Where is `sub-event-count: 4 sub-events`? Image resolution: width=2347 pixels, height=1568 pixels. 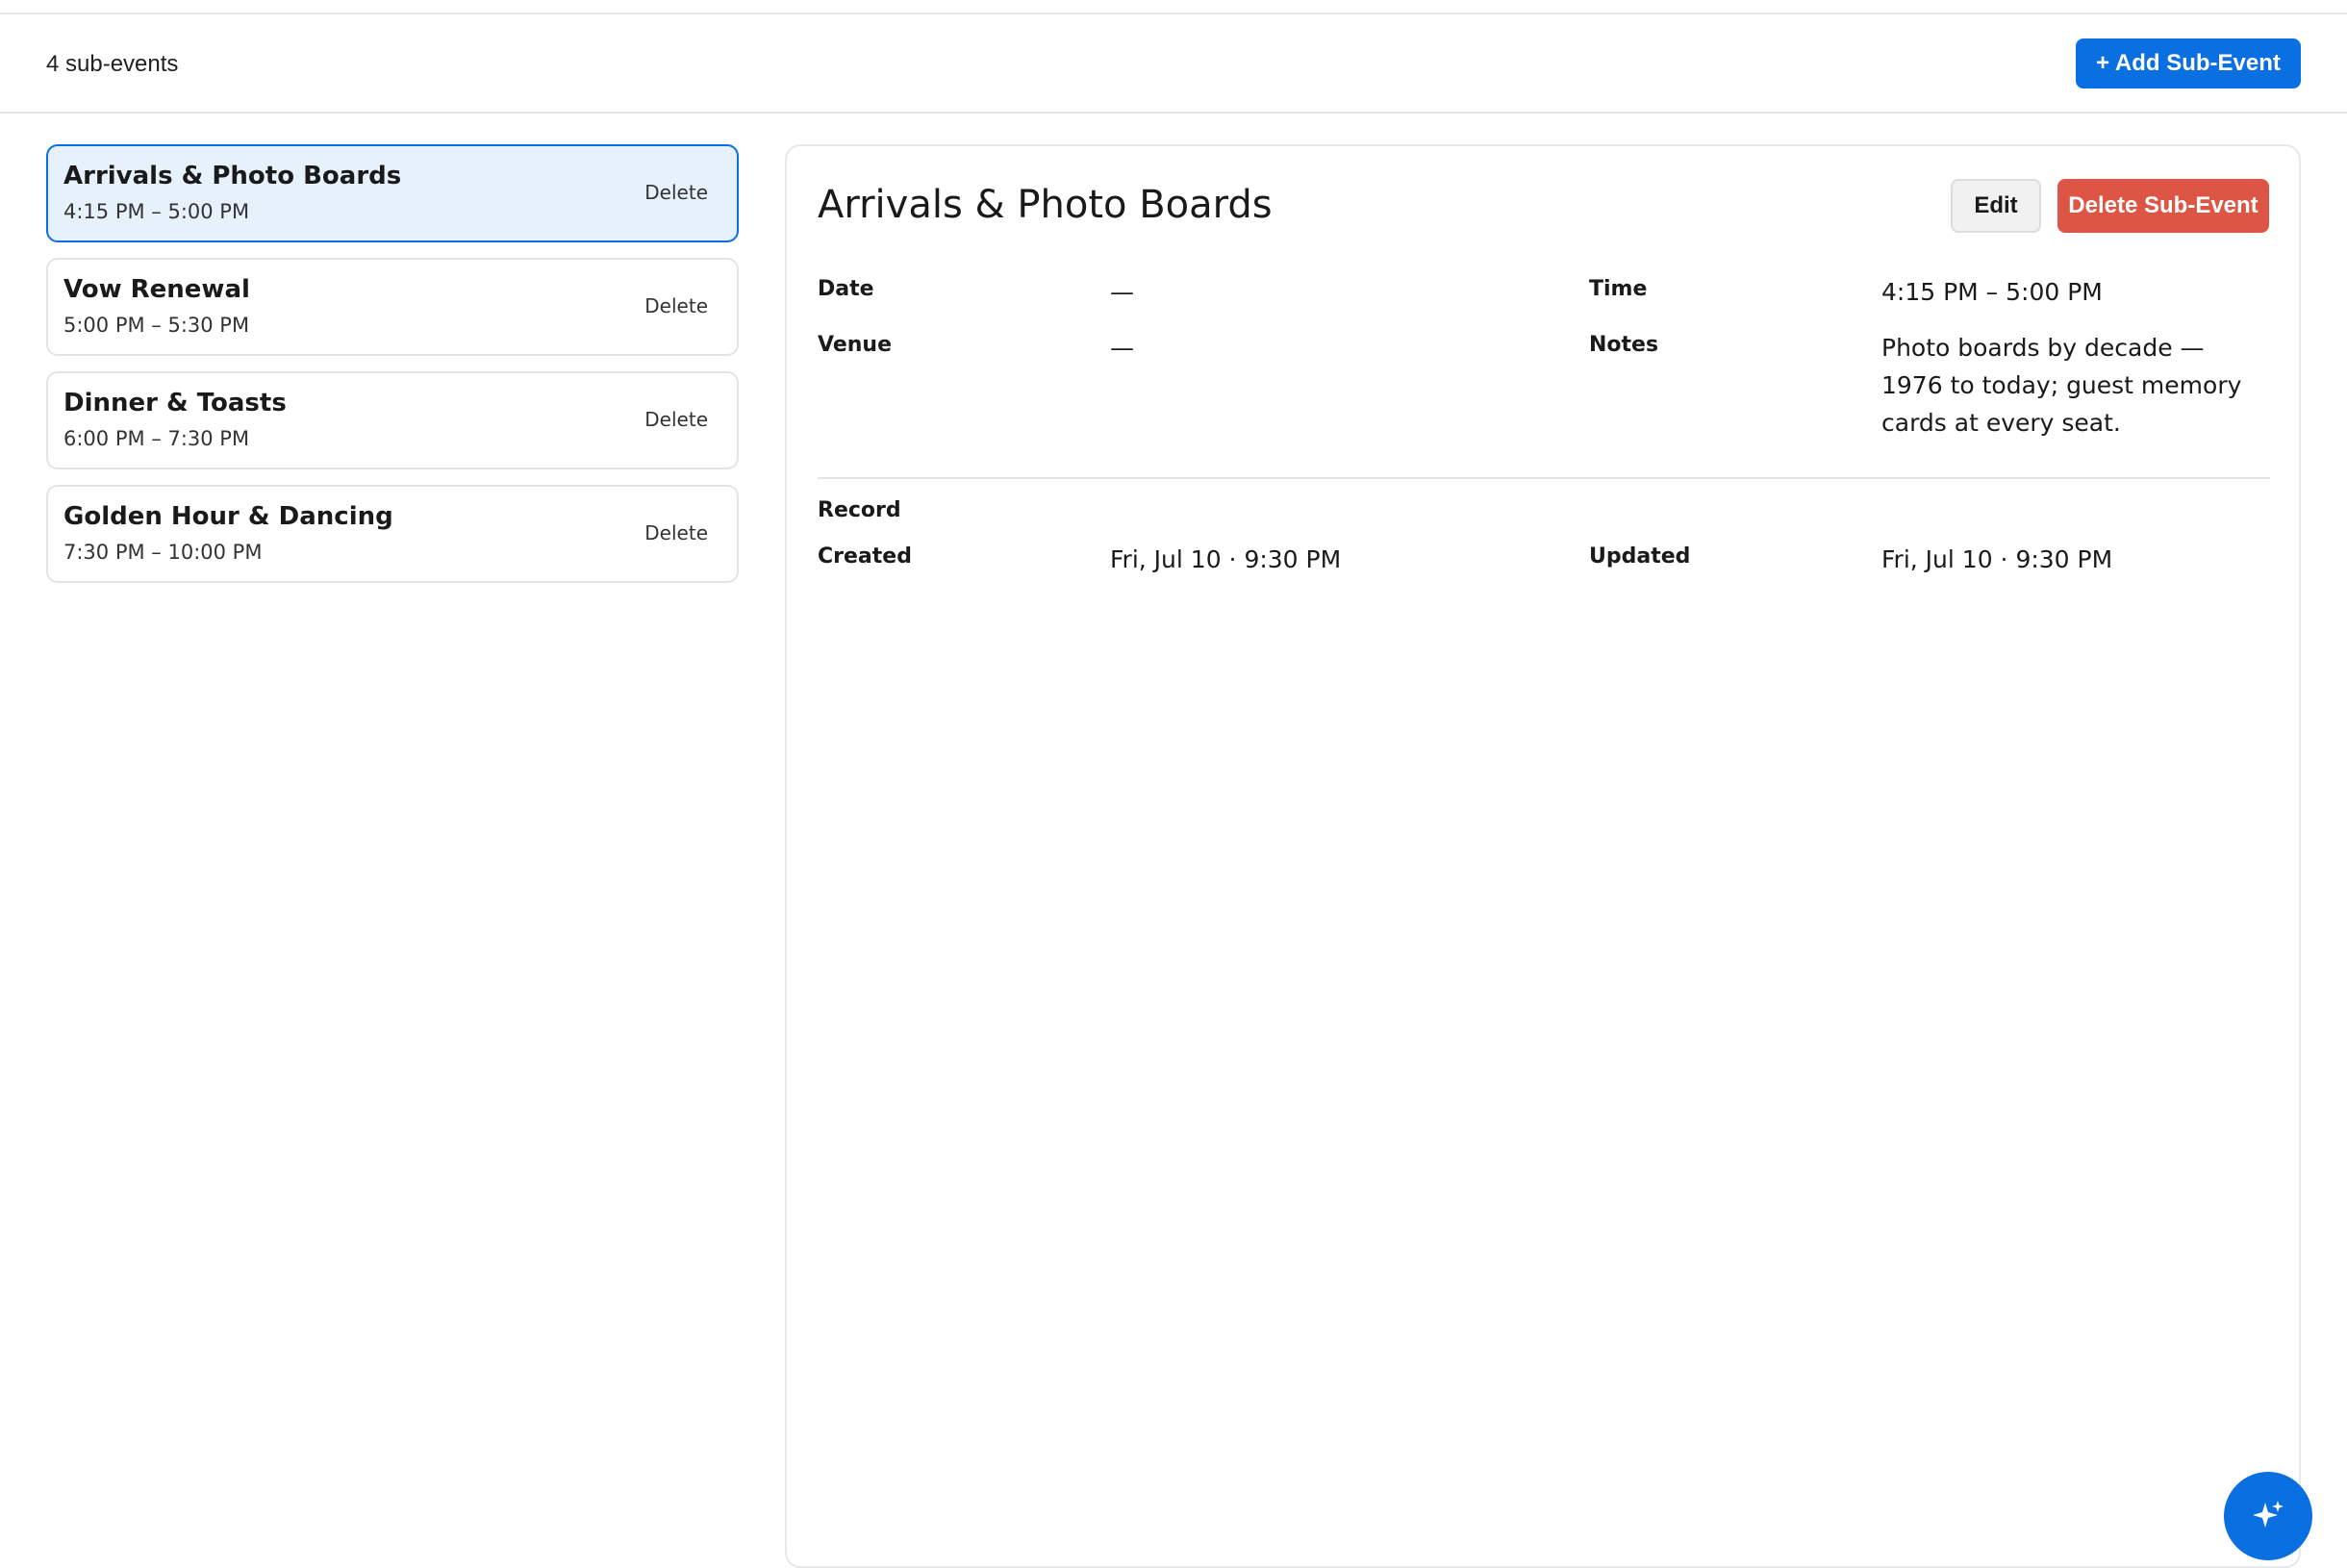 sub-event-count: 4 sub-events is located at coordinates (113, 64).